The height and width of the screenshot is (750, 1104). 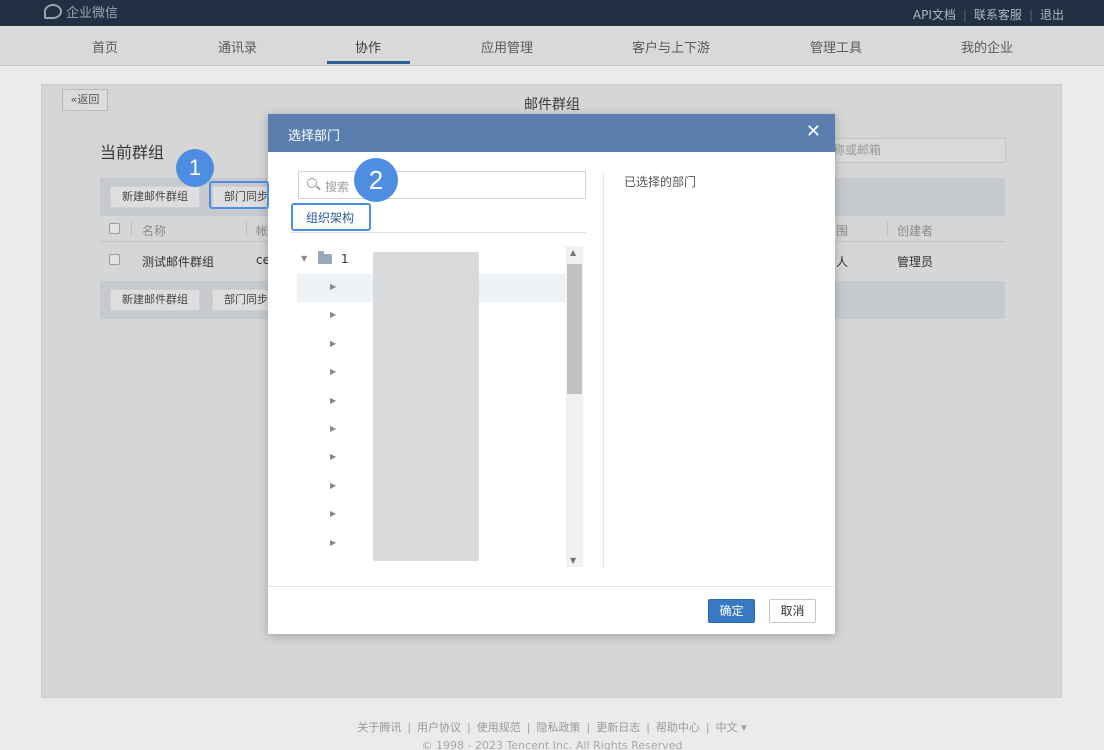 I want to click on wecom-logo-icon, so click(x=53, y=11).